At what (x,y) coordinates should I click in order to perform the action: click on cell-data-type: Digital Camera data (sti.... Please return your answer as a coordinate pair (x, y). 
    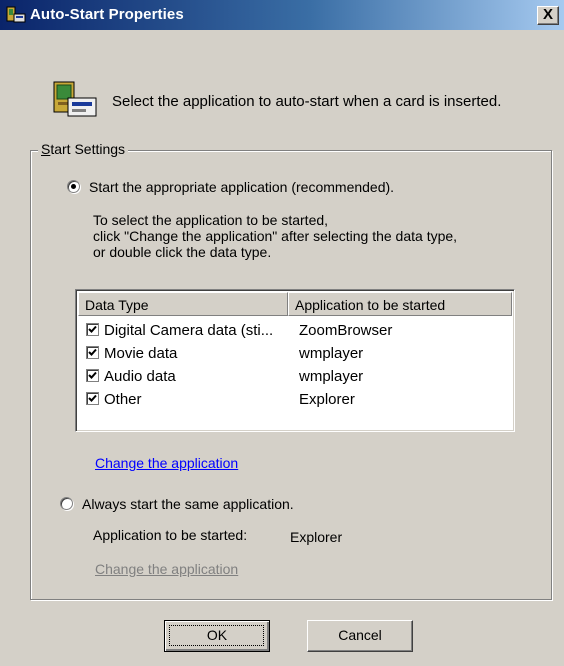
    Looking at the image, I should click on (189, 330).